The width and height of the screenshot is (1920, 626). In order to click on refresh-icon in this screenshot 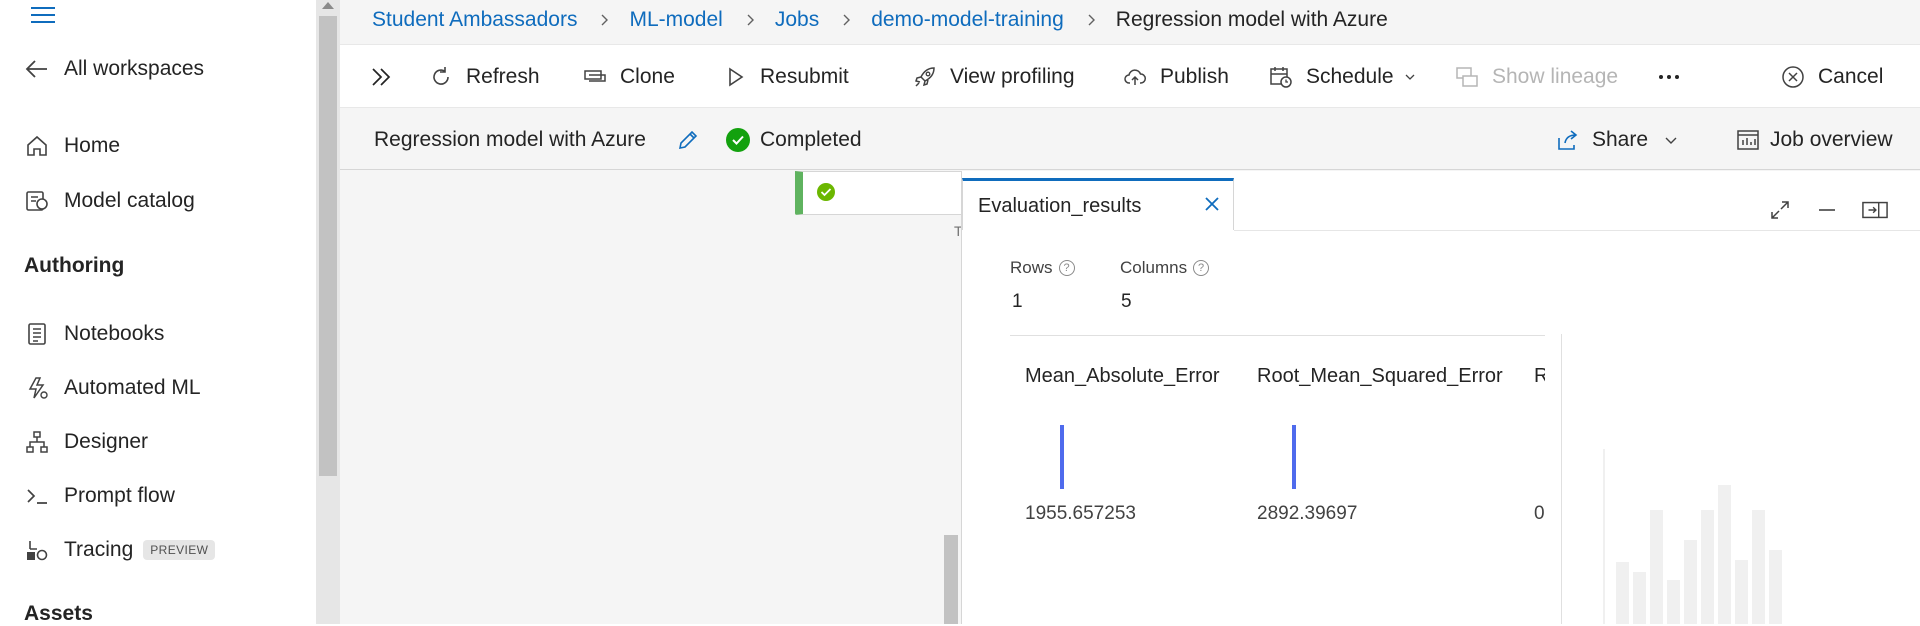, I will do `click(441, 77)`.